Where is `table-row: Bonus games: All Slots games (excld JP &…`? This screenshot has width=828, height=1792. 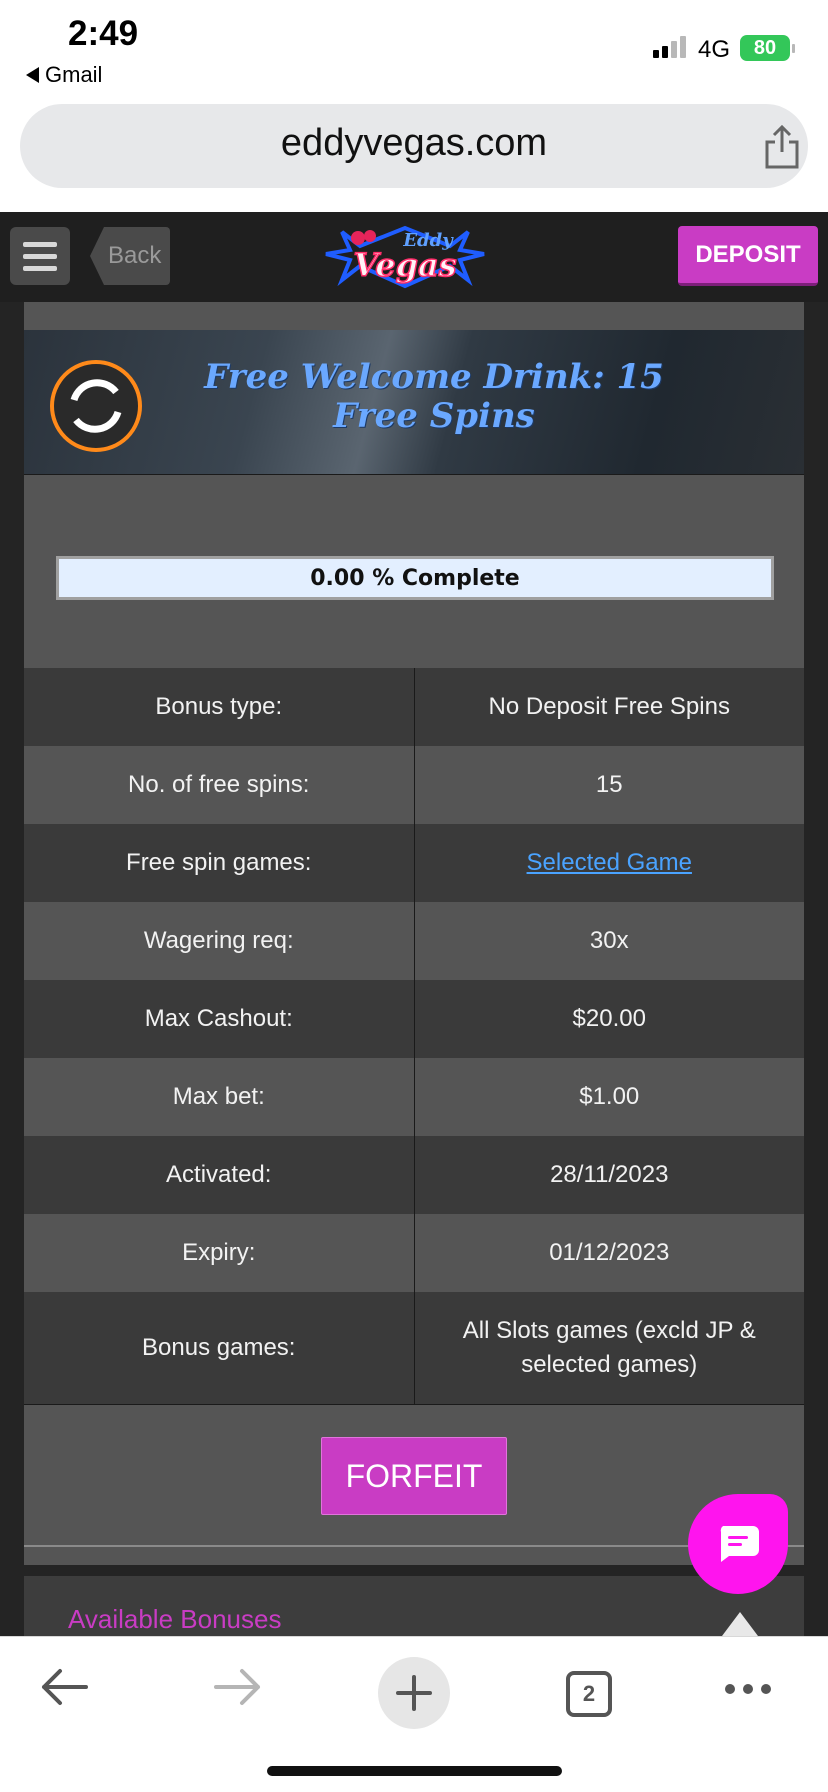
table-row: Bonus games: All Slots games (excld JP &… is located at coordinates (414, 1348).